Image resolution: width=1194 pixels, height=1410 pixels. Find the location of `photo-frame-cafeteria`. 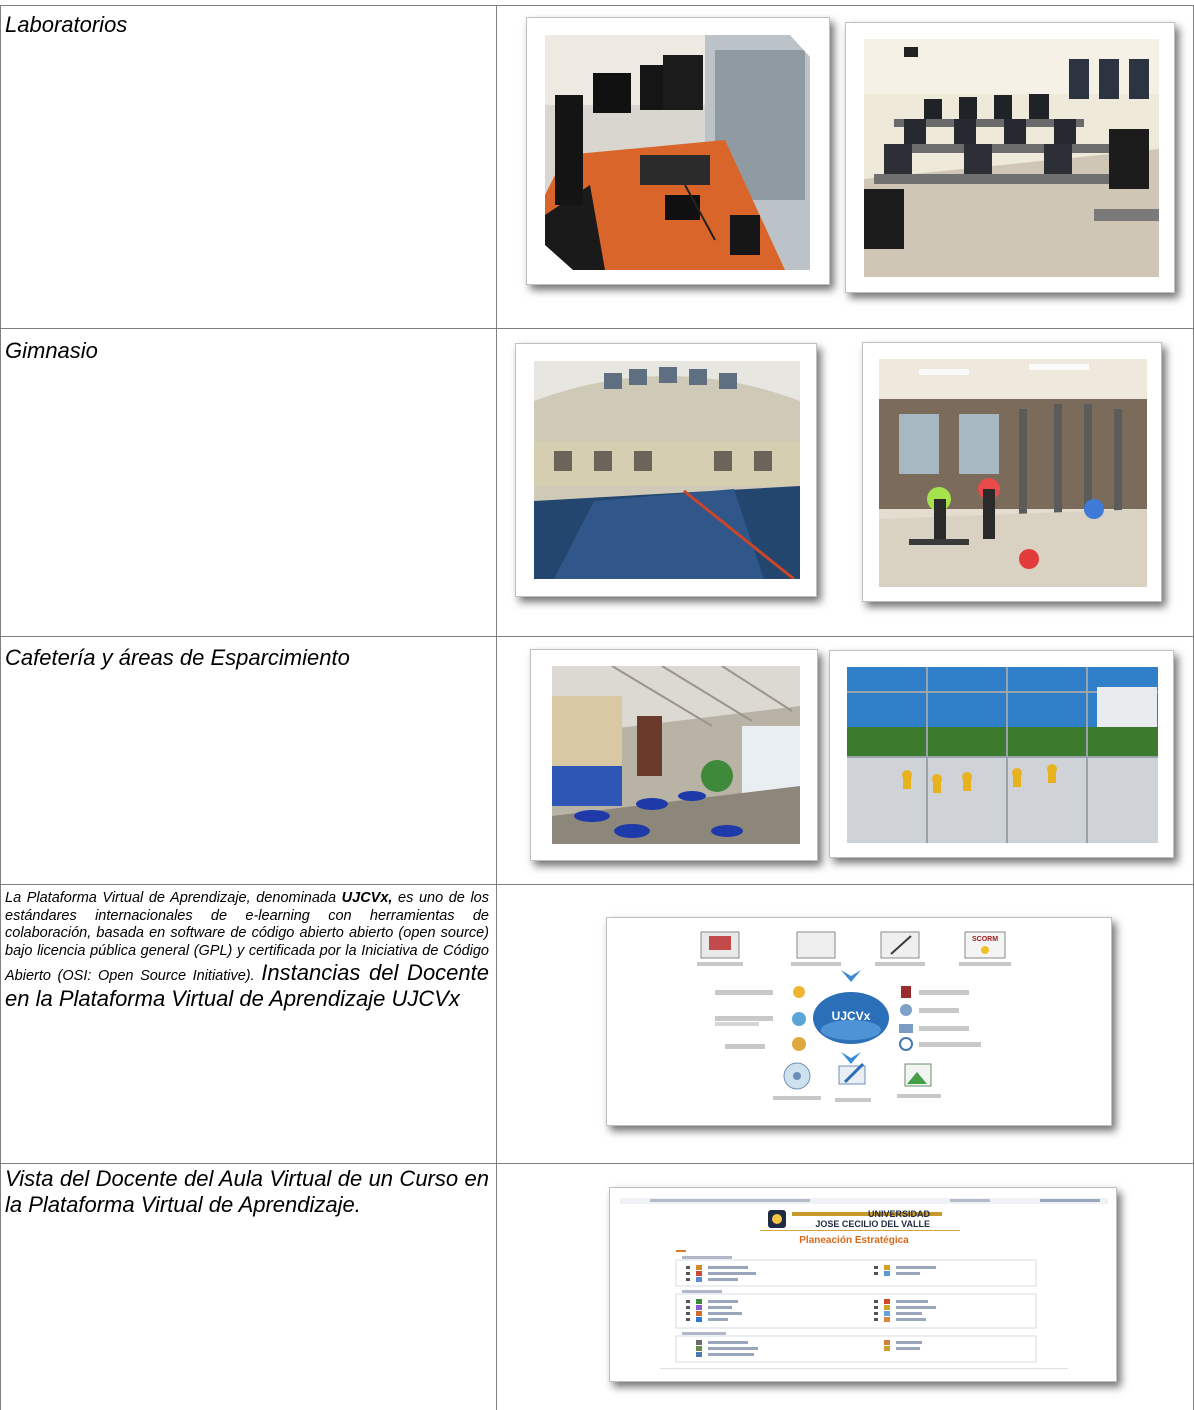

photo-frame-cafeteria is located at coordinates (674, 755).